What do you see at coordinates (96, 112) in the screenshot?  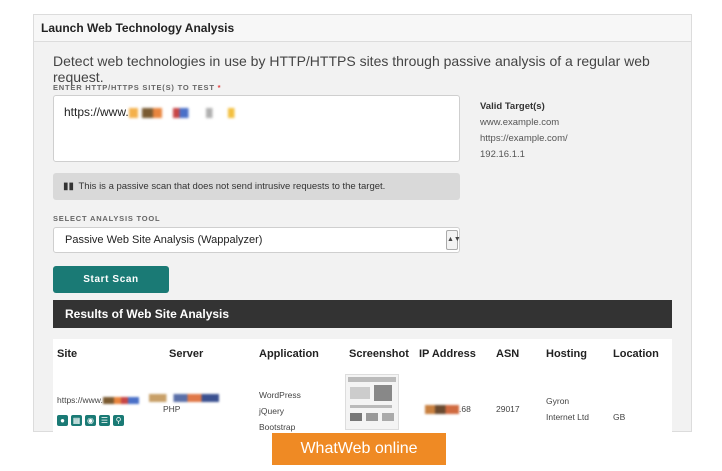 I see `url-value: https://www.` at bounding box center [96, 112].